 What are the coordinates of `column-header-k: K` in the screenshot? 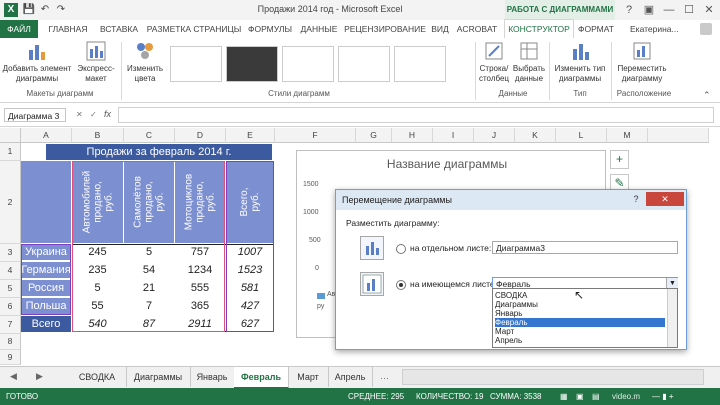 It's located at (535, 135).